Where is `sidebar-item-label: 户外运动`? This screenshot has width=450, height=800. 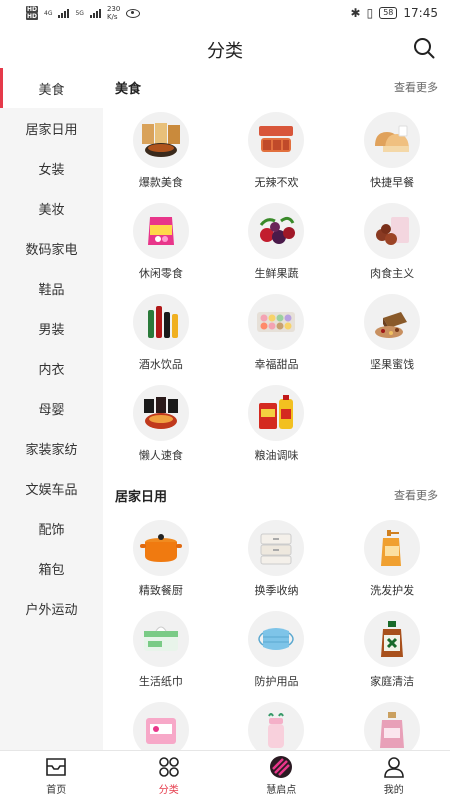
sidebar-item-label: 户外运动 is located at coordinates (51, 610).